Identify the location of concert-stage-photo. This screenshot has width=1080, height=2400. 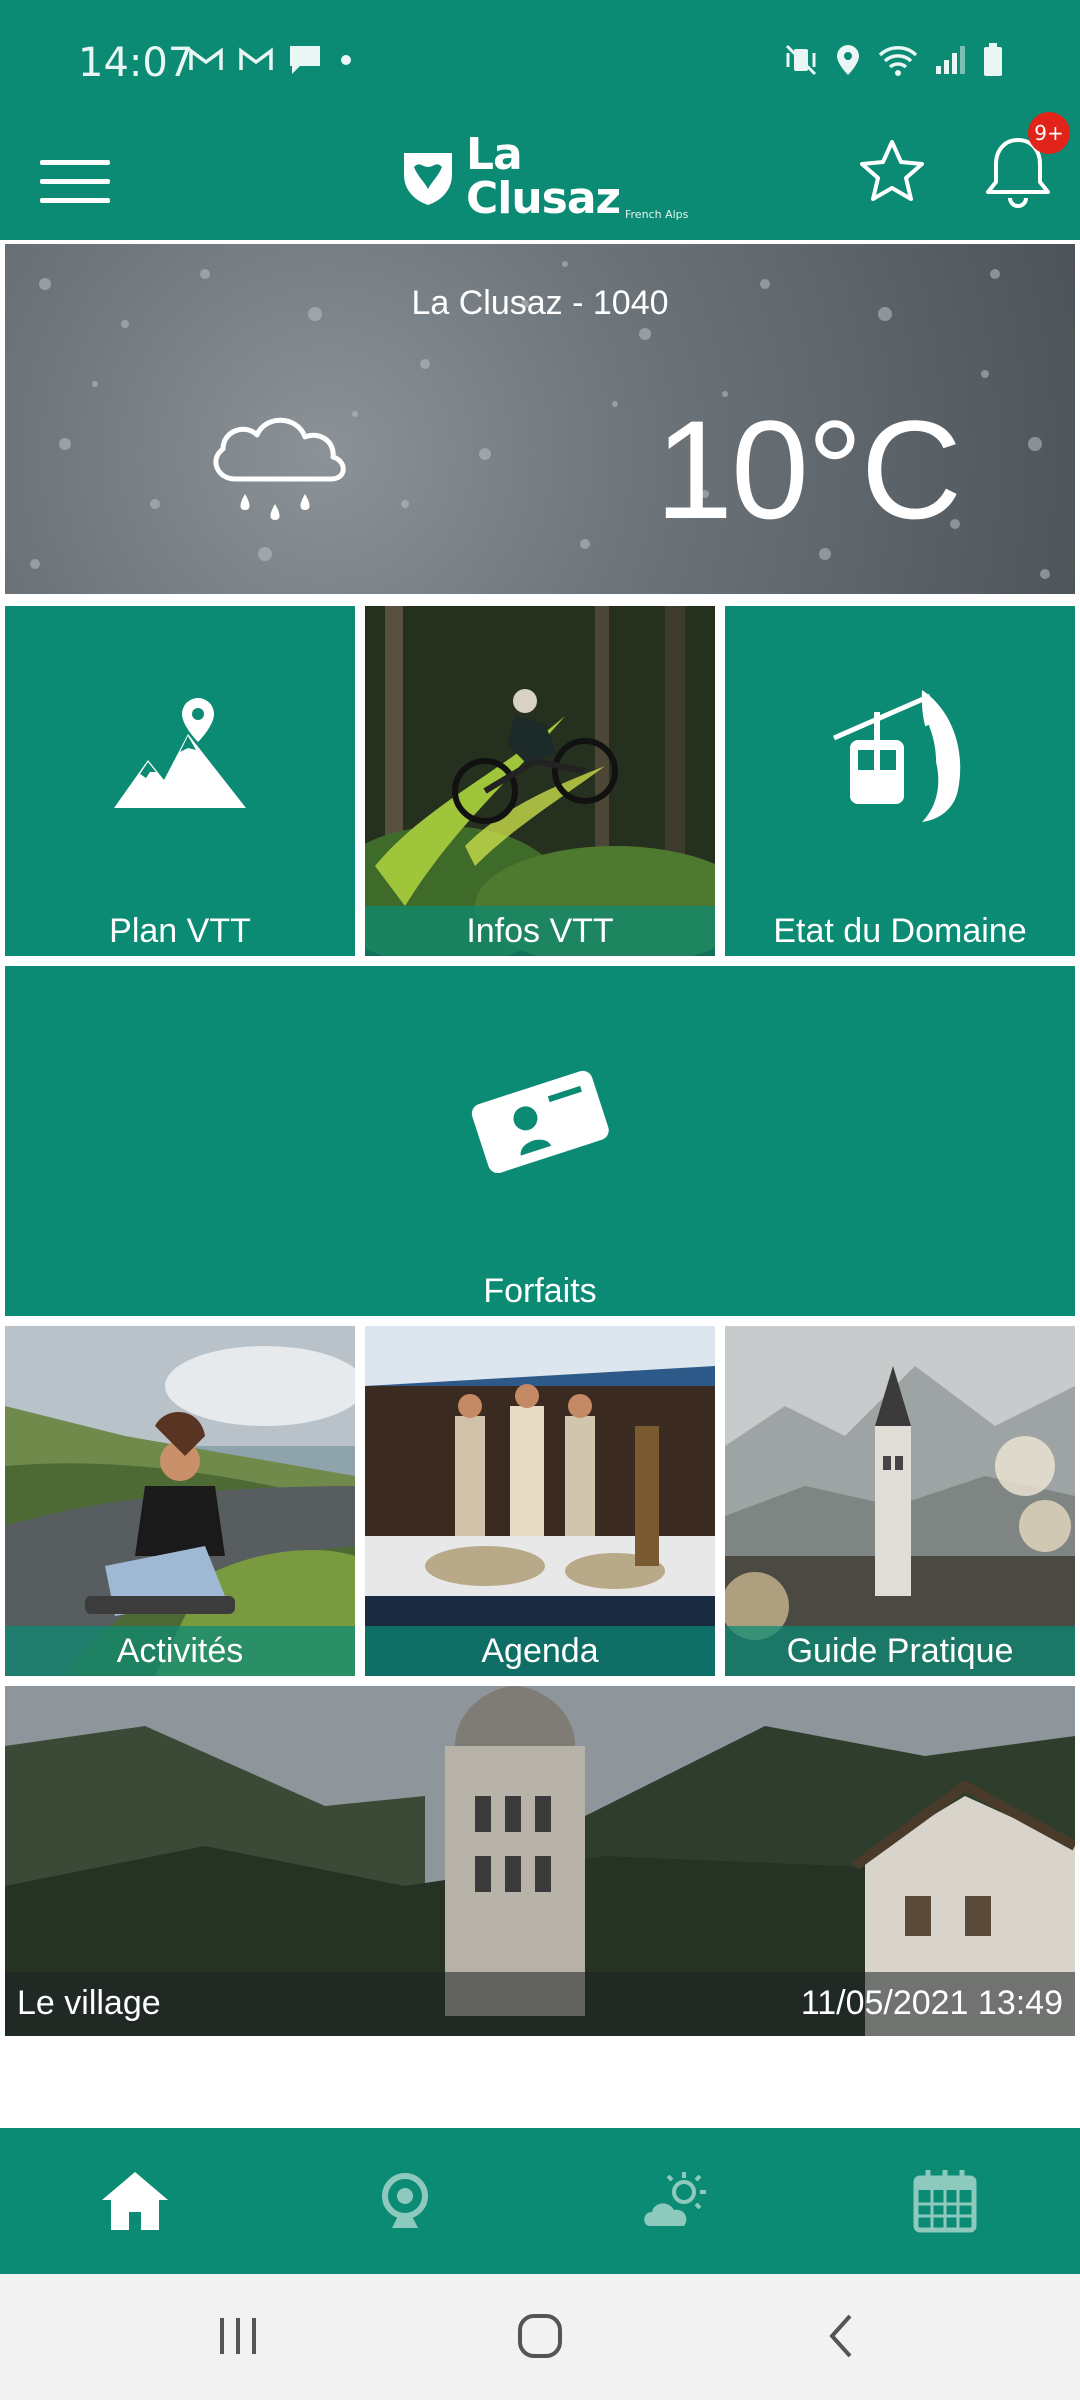
(540, 1501).